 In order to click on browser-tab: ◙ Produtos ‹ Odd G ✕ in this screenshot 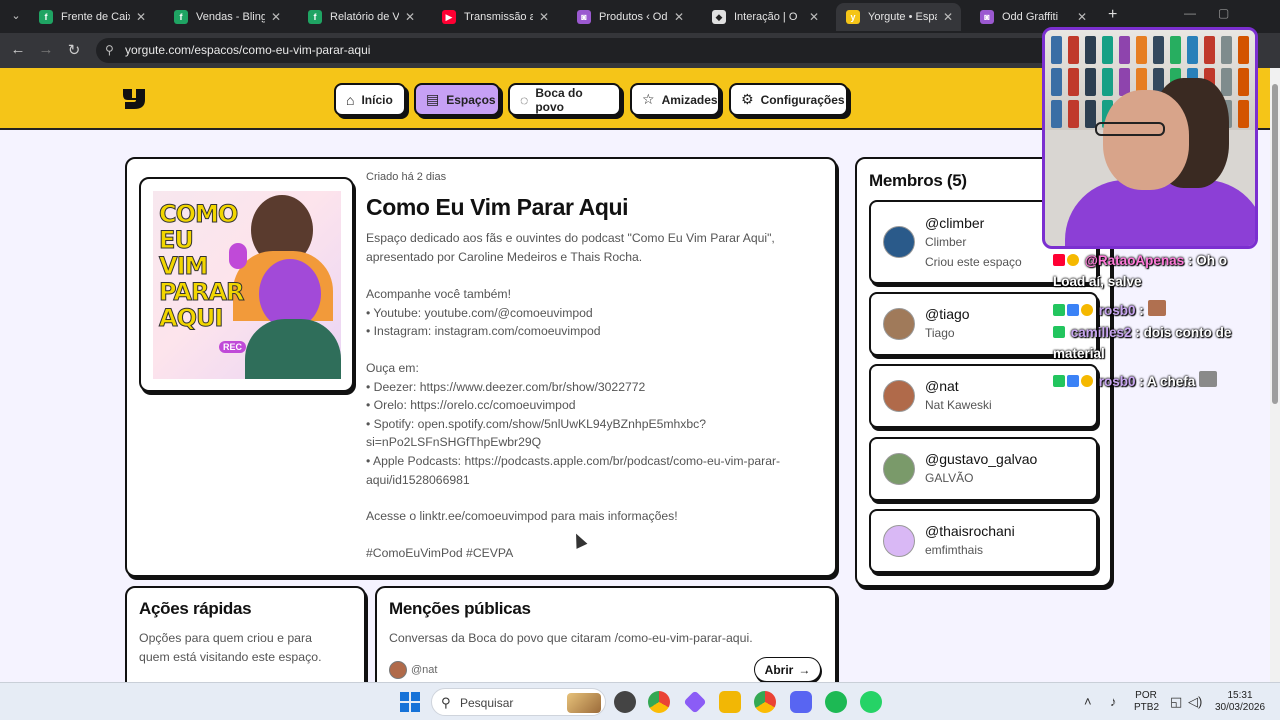, I will do `click(629, 17)`.